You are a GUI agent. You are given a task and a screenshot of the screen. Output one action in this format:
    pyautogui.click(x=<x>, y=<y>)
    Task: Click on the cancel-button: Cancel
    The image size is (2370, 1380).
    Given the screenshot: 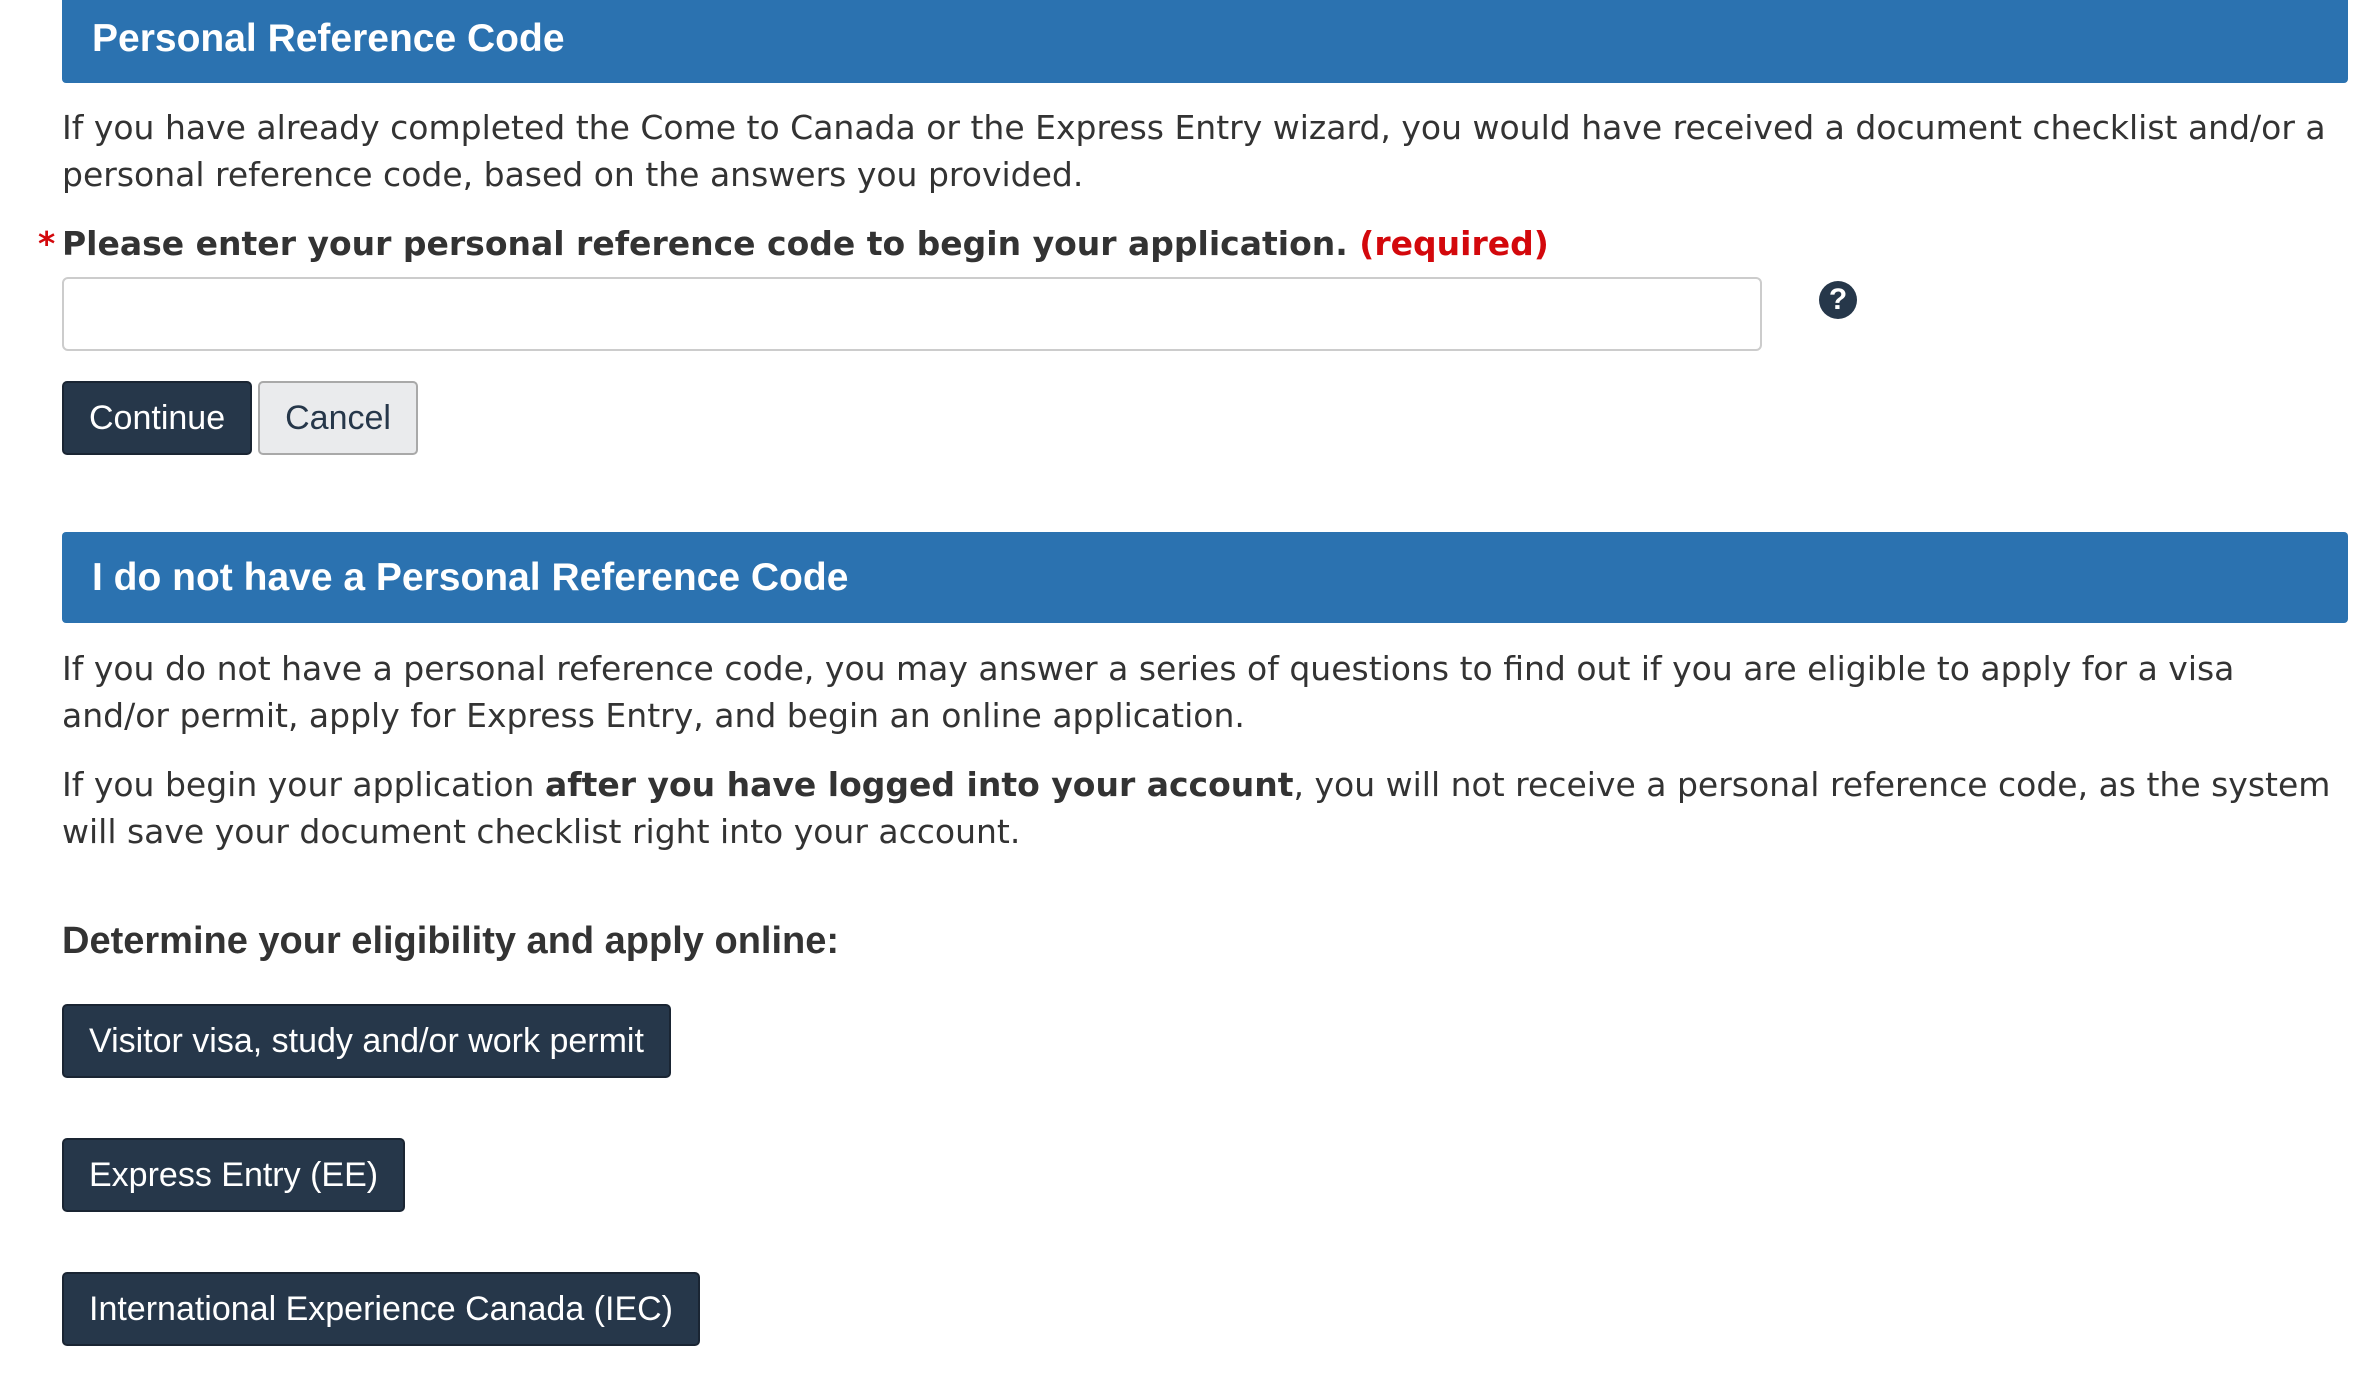 What is the action you would take?
    pyautogui.click(x=338, y=418)
    